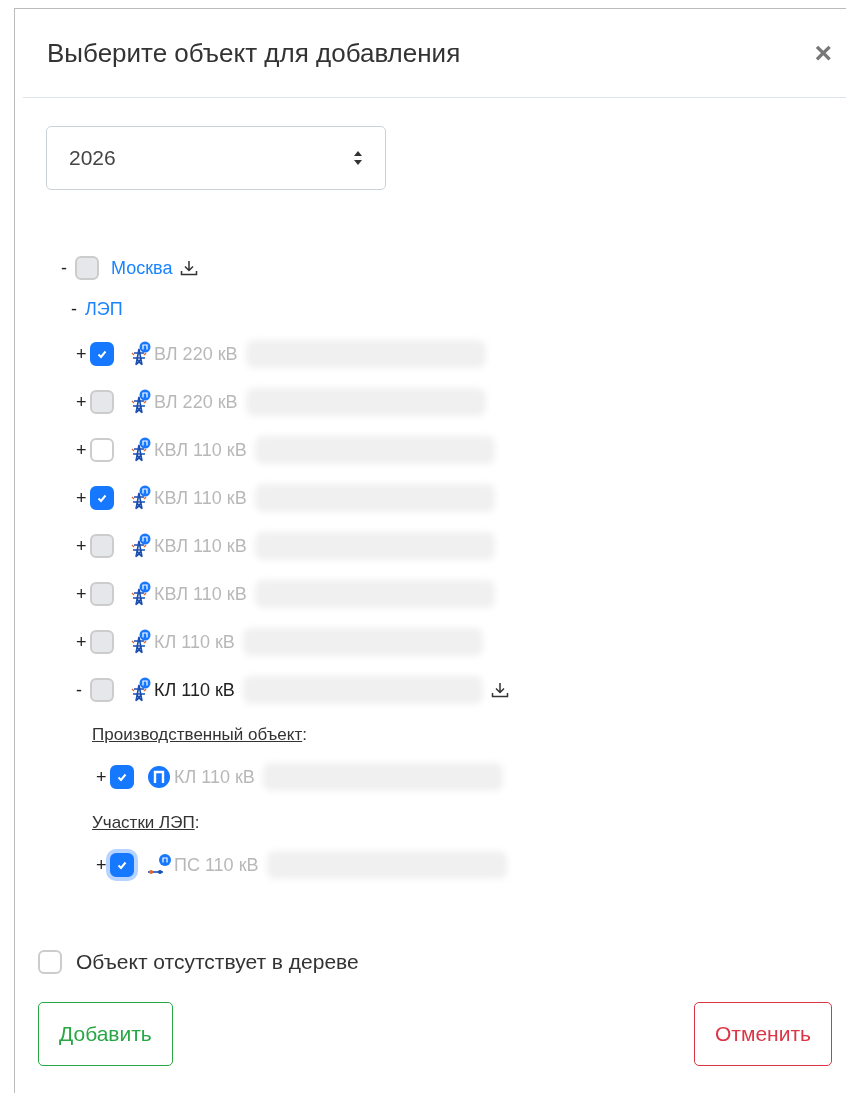 This screenshot has height=1093, width=846. Describe the element at coordinates (159, 777) in the screenshot. I see `letter-circle-icon` at that location.